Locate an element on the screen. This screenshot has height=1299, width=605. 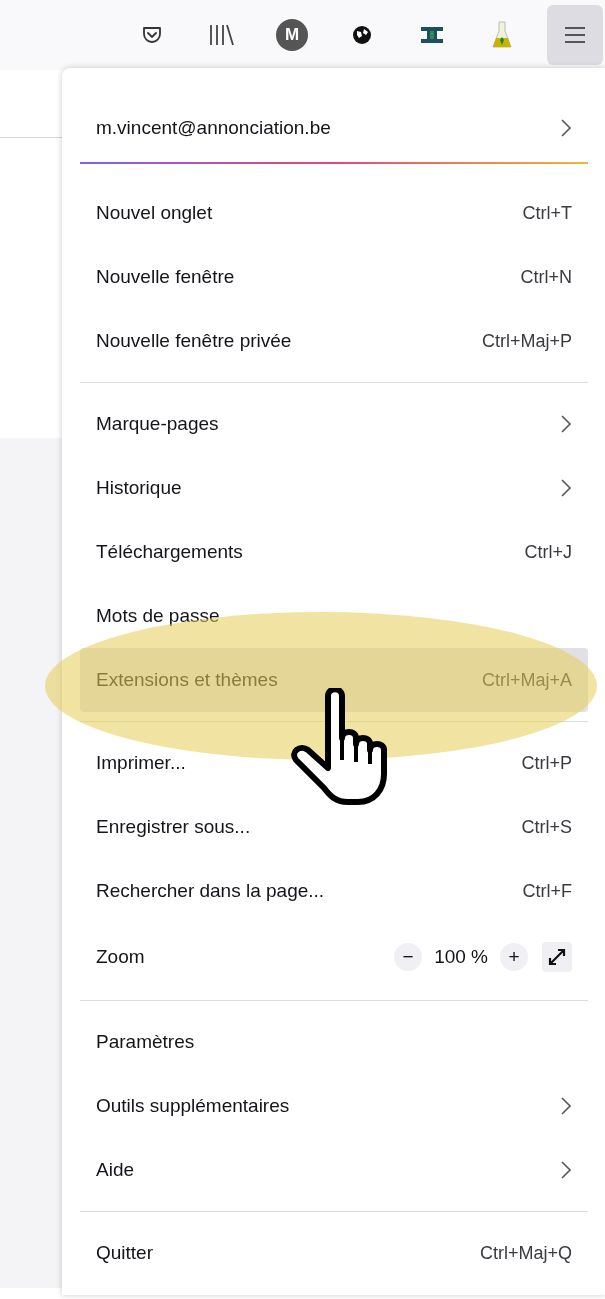
menu-item: Aide is located at coordinates (334, 1170).